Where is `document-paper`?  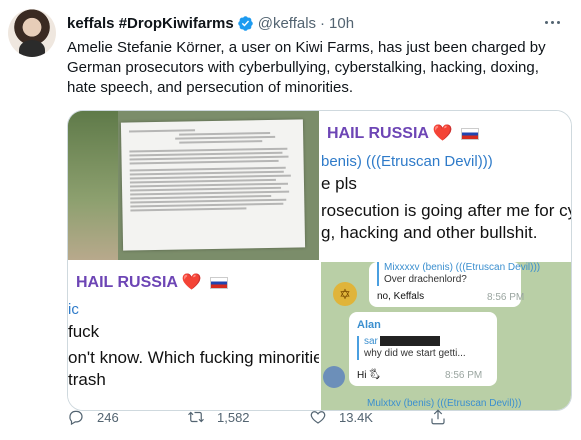
document-paper is located at coordinates (213, 185).